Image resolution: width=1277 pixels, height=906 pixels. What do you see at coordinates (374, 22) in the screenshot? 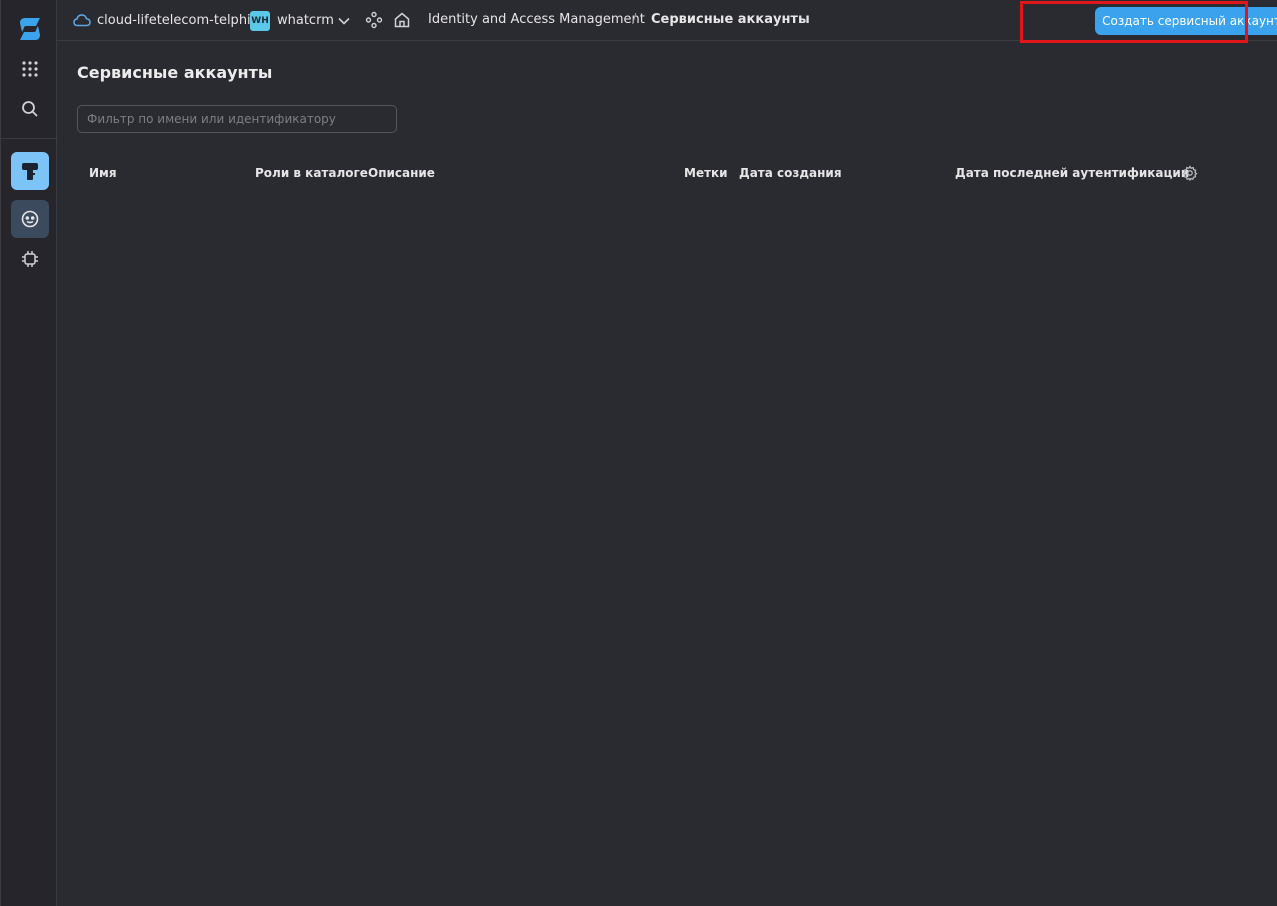
I see `resource-graph-icon` at bounding box center [374, 22].